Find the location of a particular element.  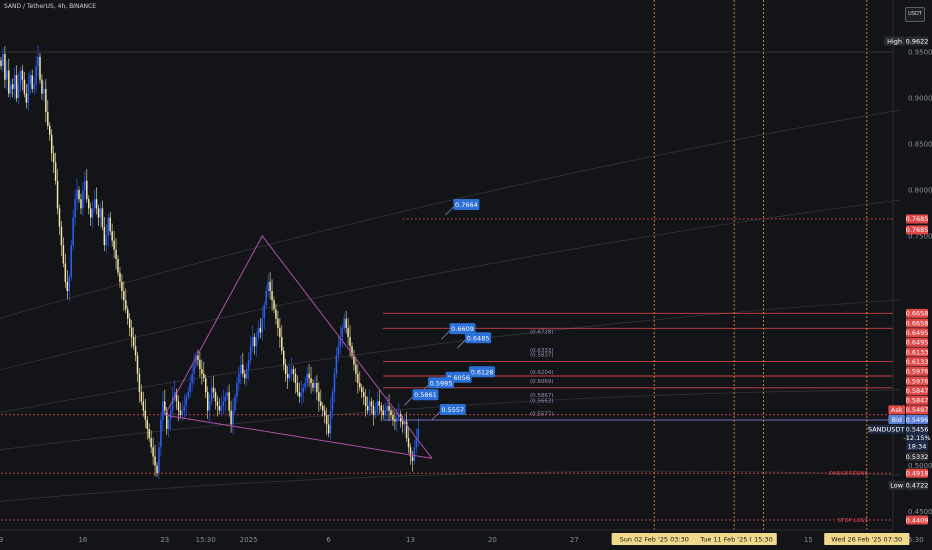

y-tick-6: 0.4500 is located at coordinates (920, 512).